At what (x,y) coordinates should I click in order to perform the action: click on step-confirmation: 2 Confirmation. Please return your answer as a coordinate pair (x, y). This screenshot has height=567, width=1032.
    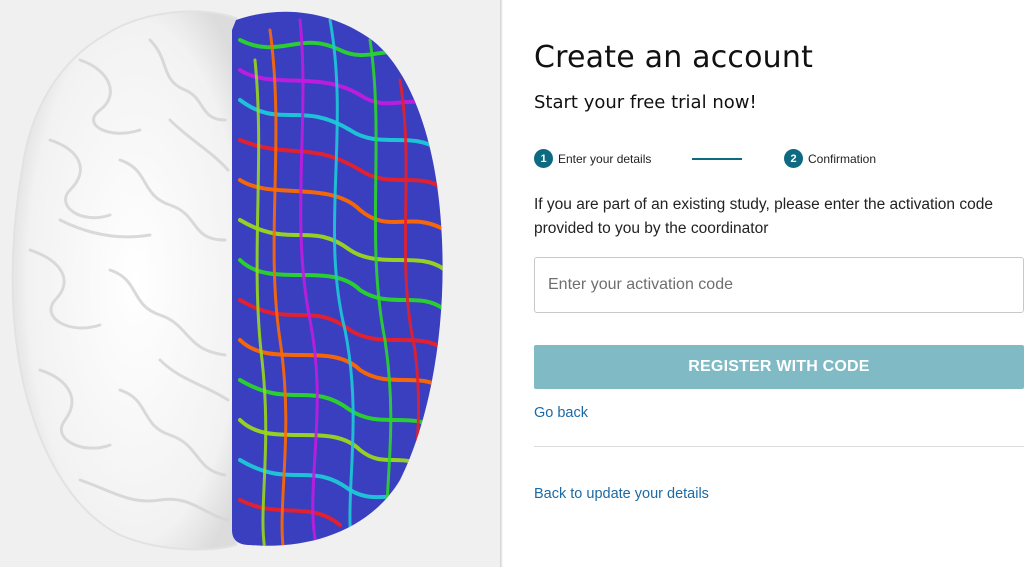
    Looking at the image, I should click on (830, 158).